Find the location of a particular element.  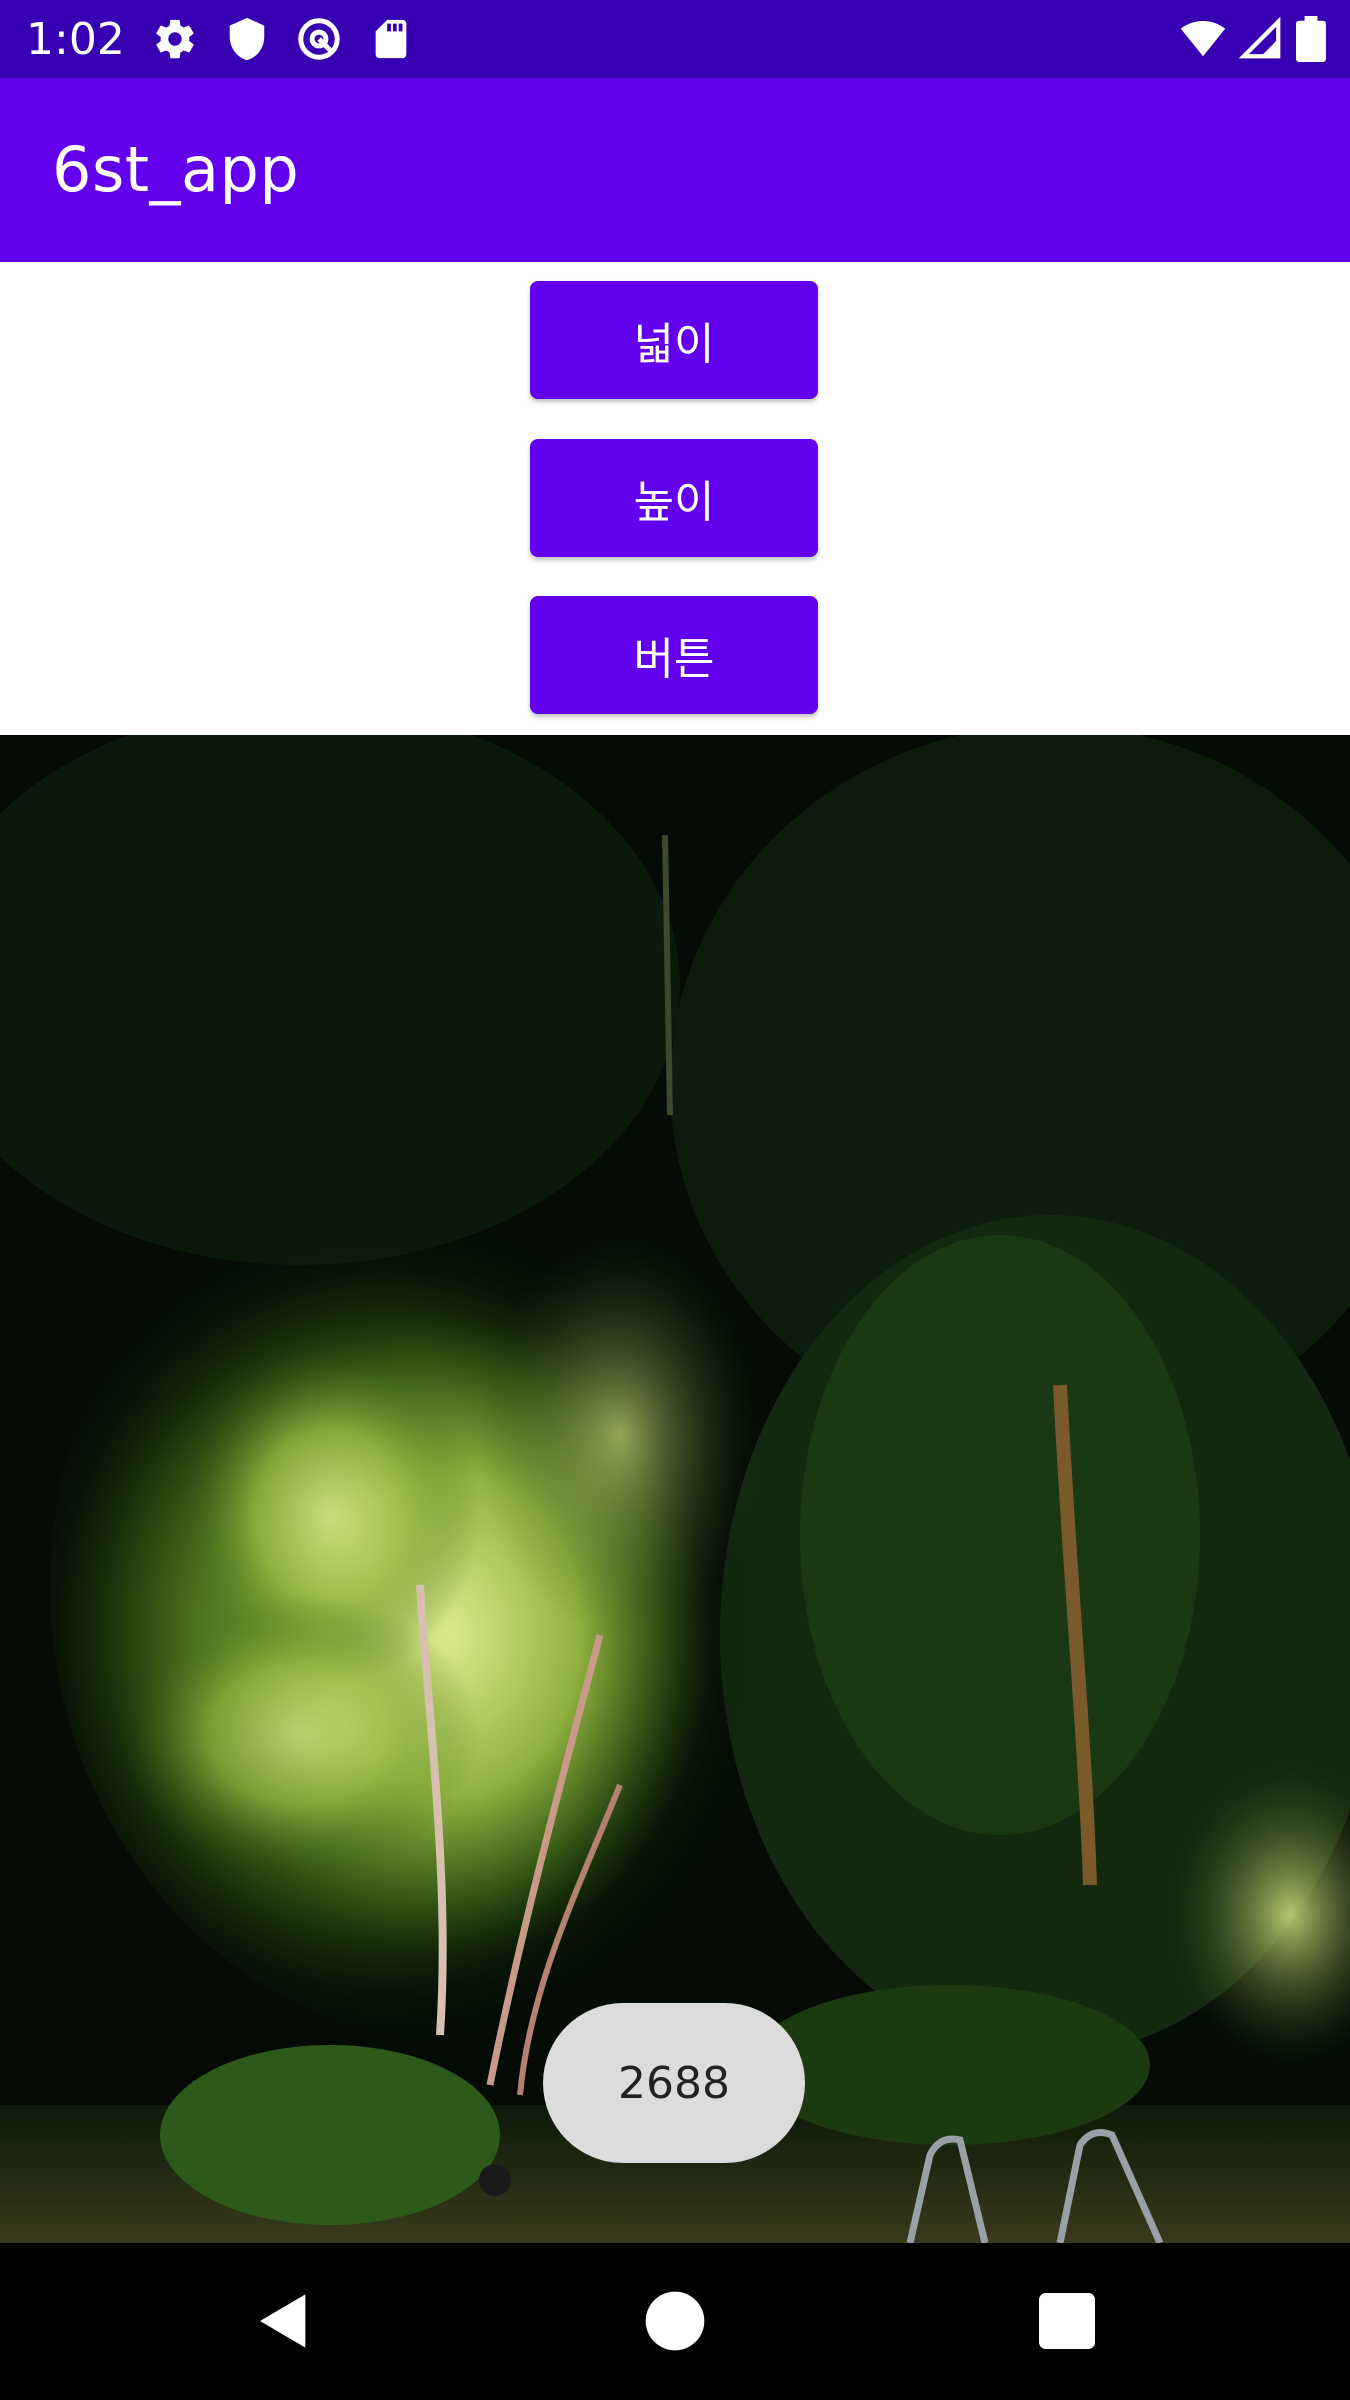

status-bar: 1:02 is located at coordinates (675, 39).